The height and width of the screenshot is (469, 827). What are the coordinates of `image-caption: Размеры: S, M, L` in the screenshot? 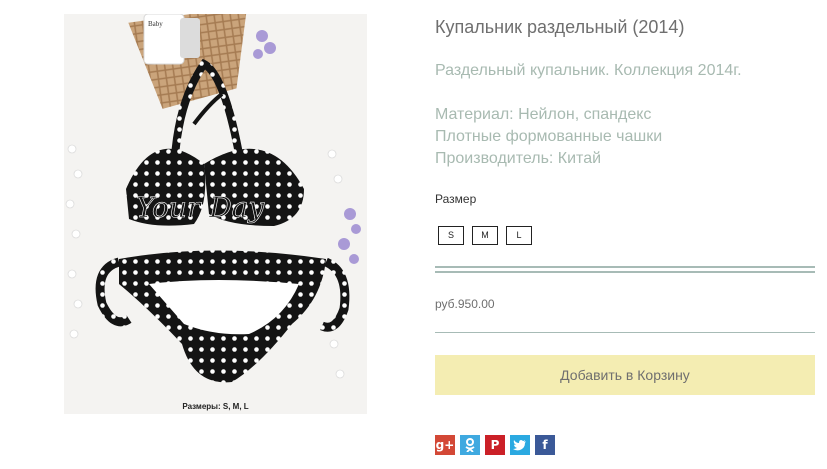 It's located at (215, 406).